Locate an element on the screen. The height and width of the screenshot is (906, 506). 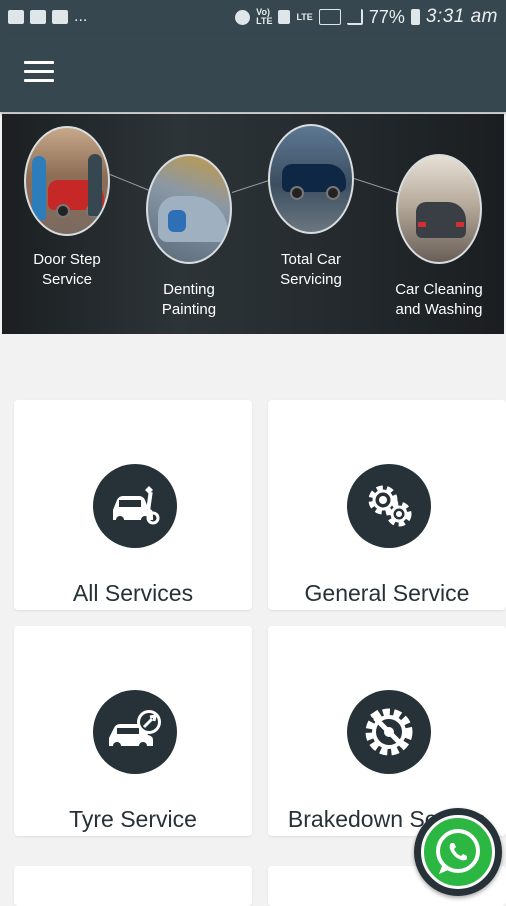
banner-label-line: Service is located at coordinates (67, 279).